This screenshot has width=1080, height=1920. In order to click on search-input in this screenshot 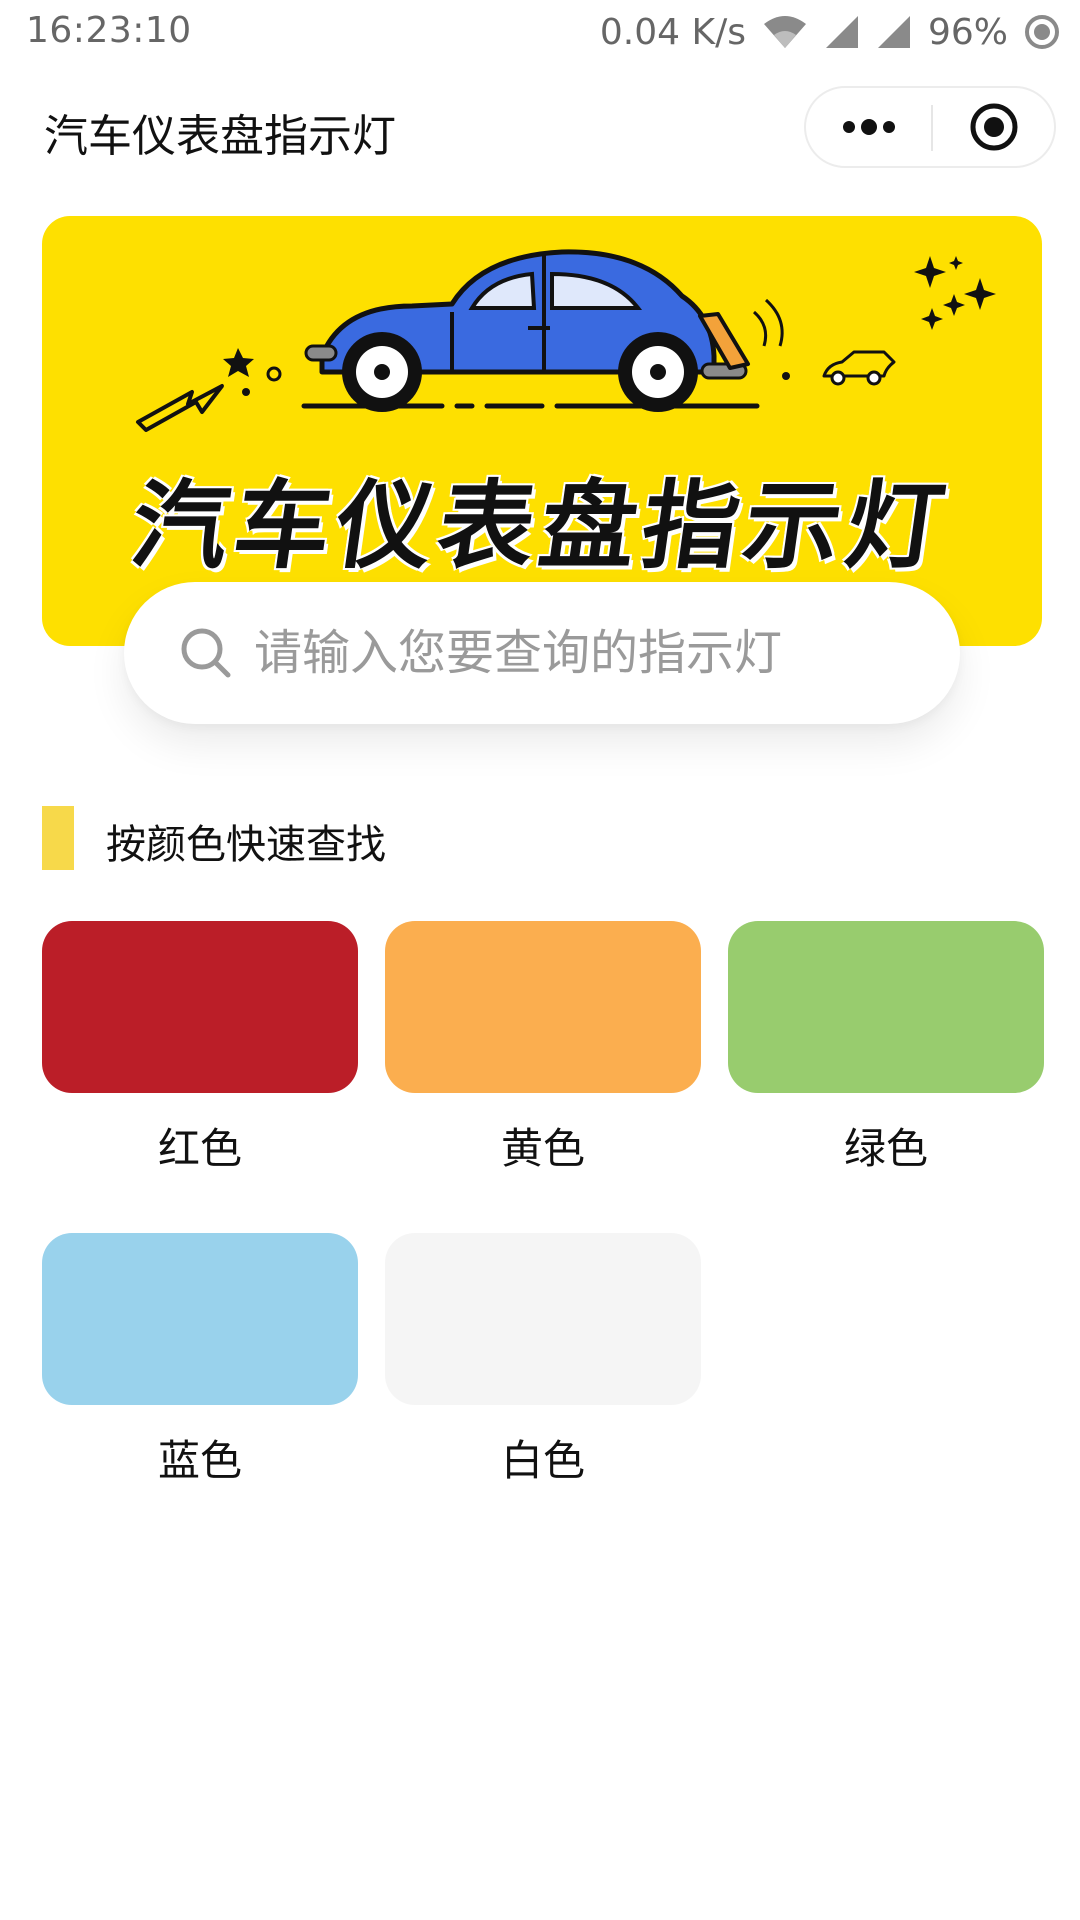, I will do `click(574, 653)`.